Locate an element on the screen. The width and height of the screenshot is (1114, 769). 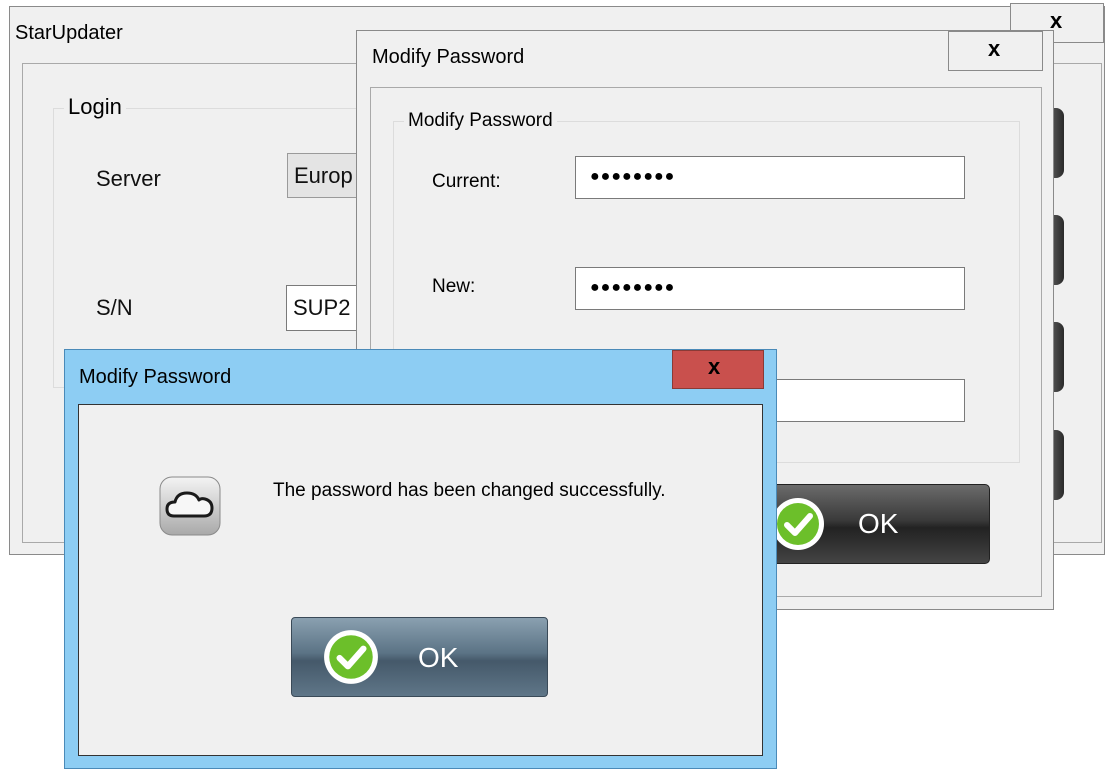
new-password-label: New: is located at coordinates (454, 286).